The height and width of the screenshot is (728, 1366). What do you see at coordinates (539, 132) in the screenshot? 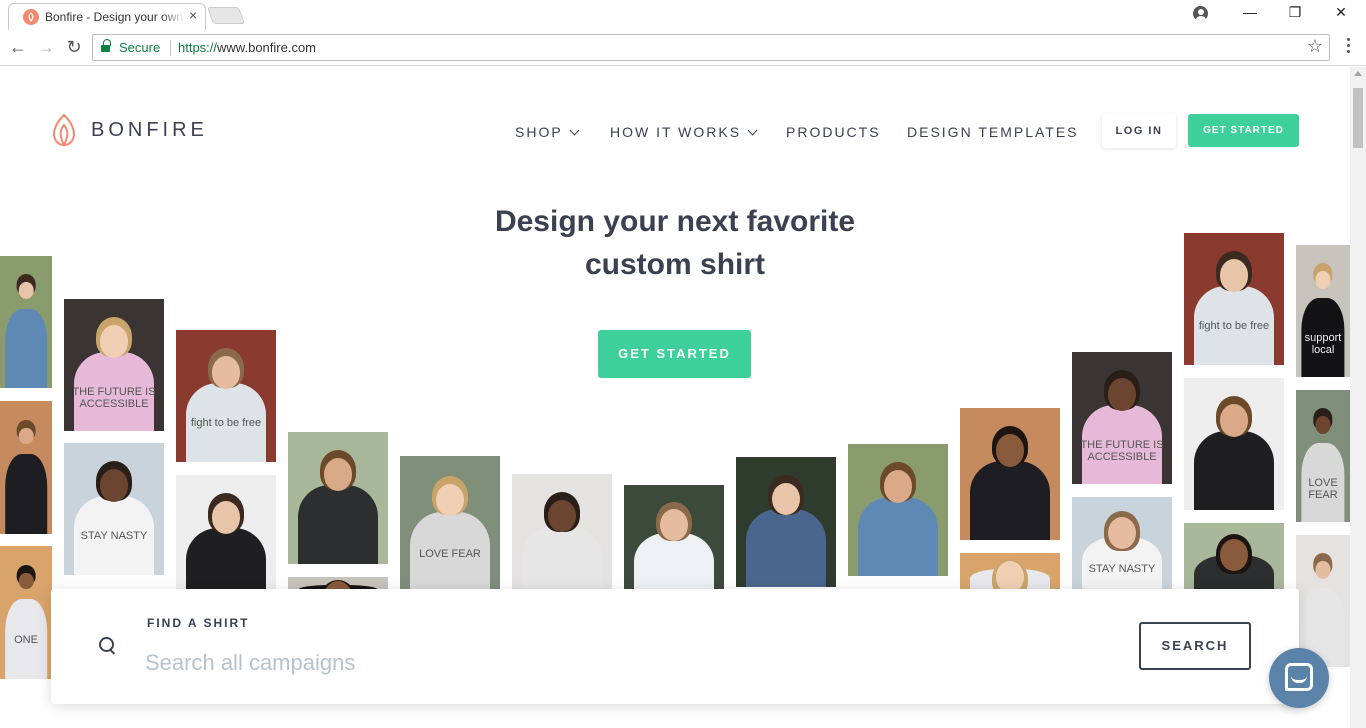
I see `nav-shop-label: SHOP` at bounding box center [539, 132].